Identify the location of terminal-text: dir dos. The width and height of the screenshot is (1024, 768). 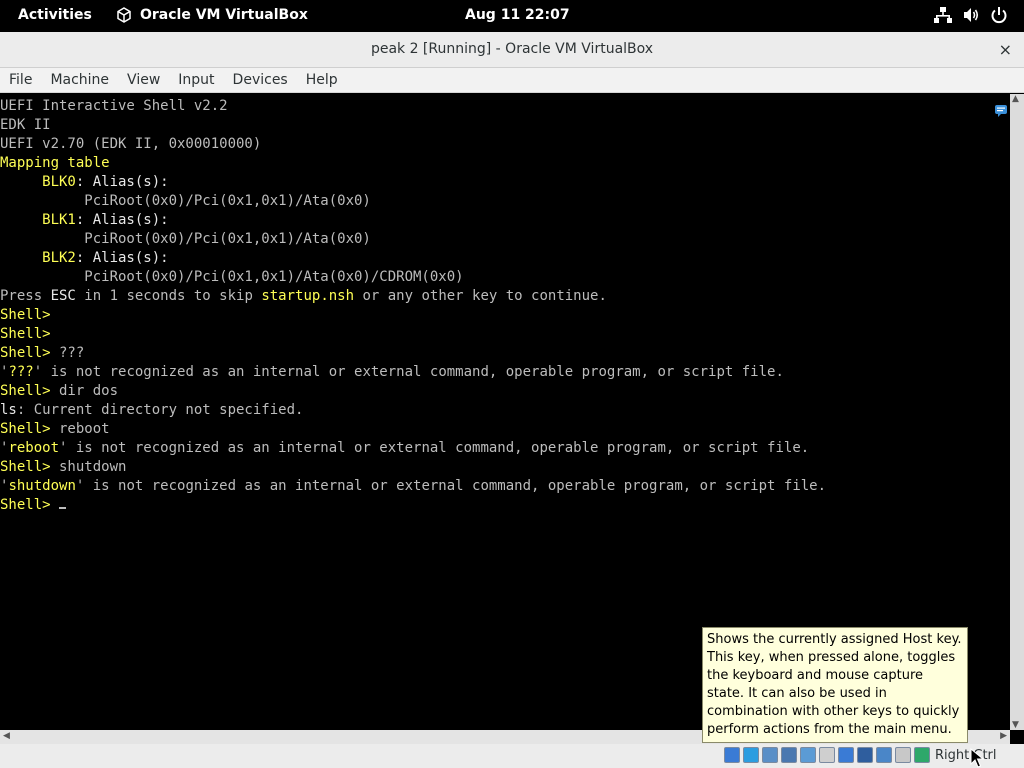
(84, 391).